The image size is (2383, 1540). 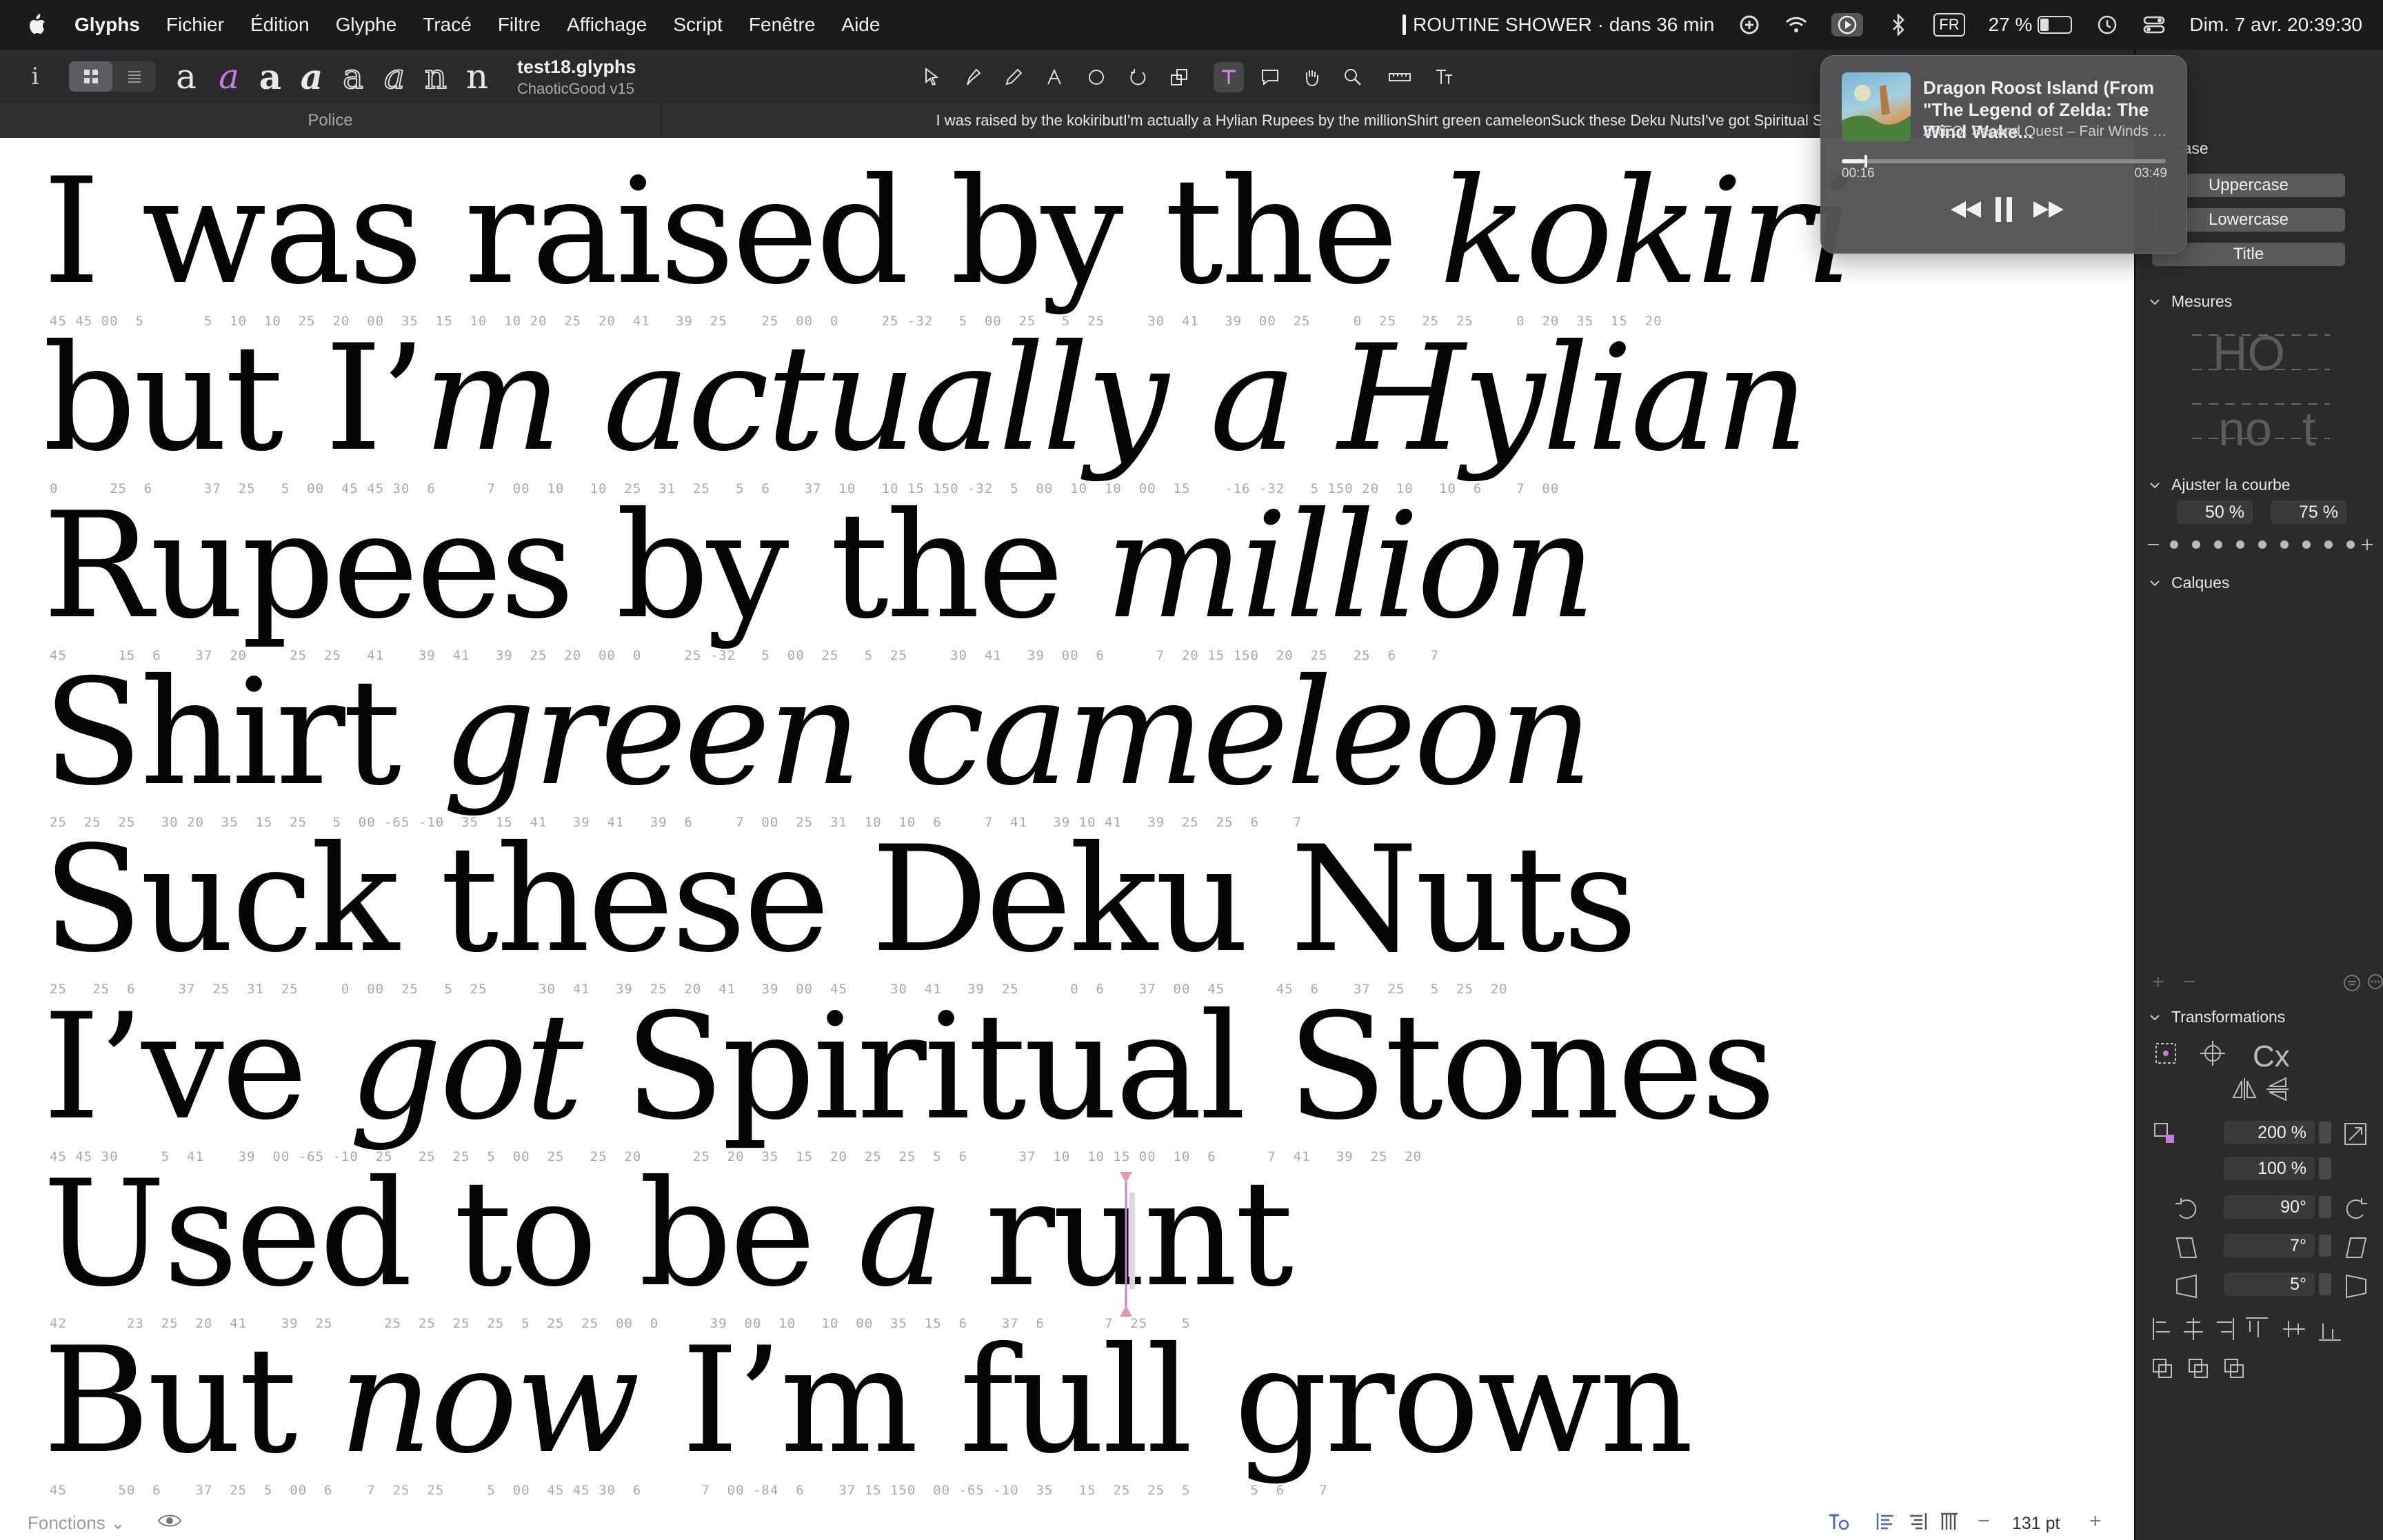 What do you see at coordinates (1984, 1522) in the screenshot?
I see `zoom-out-icon: −` at bounding box center [1984, 1522].